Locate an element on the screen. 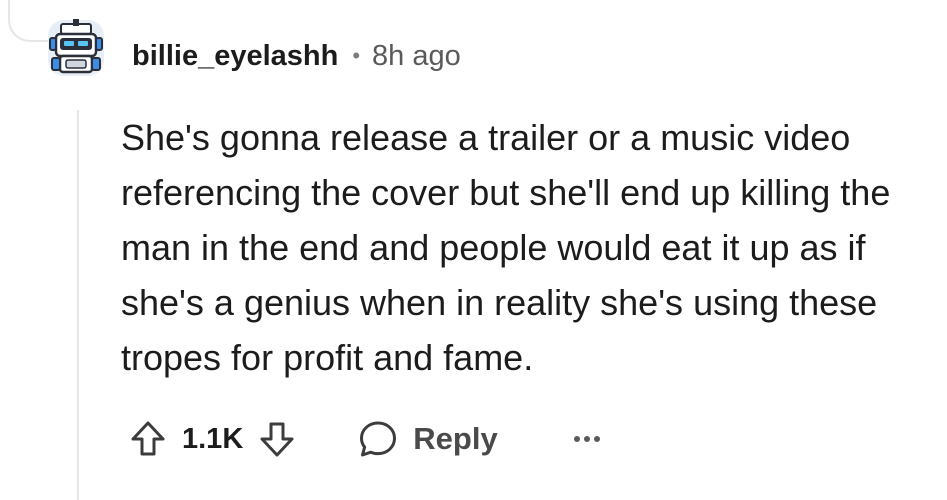 This screenshot has height=500, width=947. speech-bubble-icon is located at coordinates (378, 439).